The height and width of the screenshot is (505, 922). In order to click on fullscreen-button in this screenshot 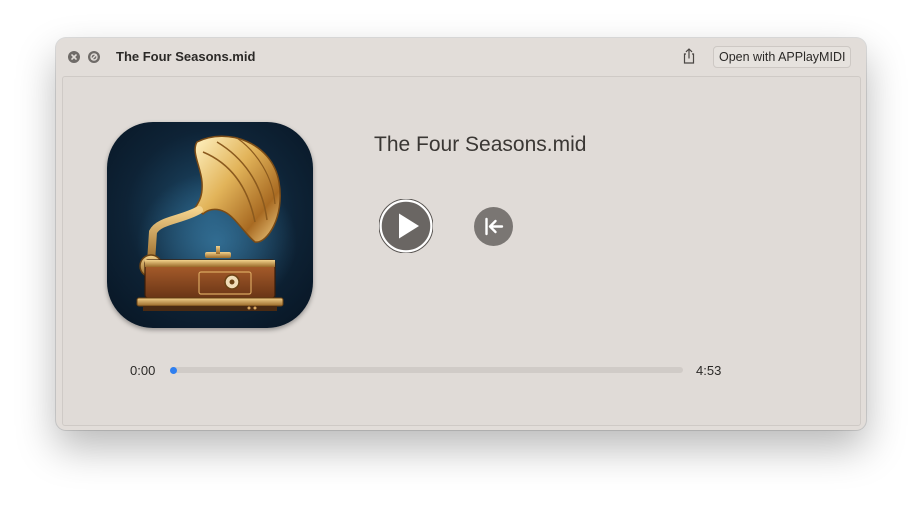, I will do `click(94, 57)`.